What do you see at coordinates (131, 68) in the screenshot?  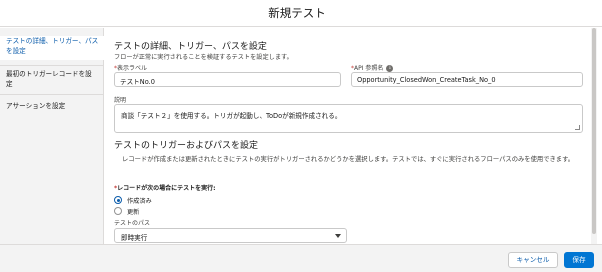 I see `display-label-label: *表示ラベル` at bounding box center [131, 68].